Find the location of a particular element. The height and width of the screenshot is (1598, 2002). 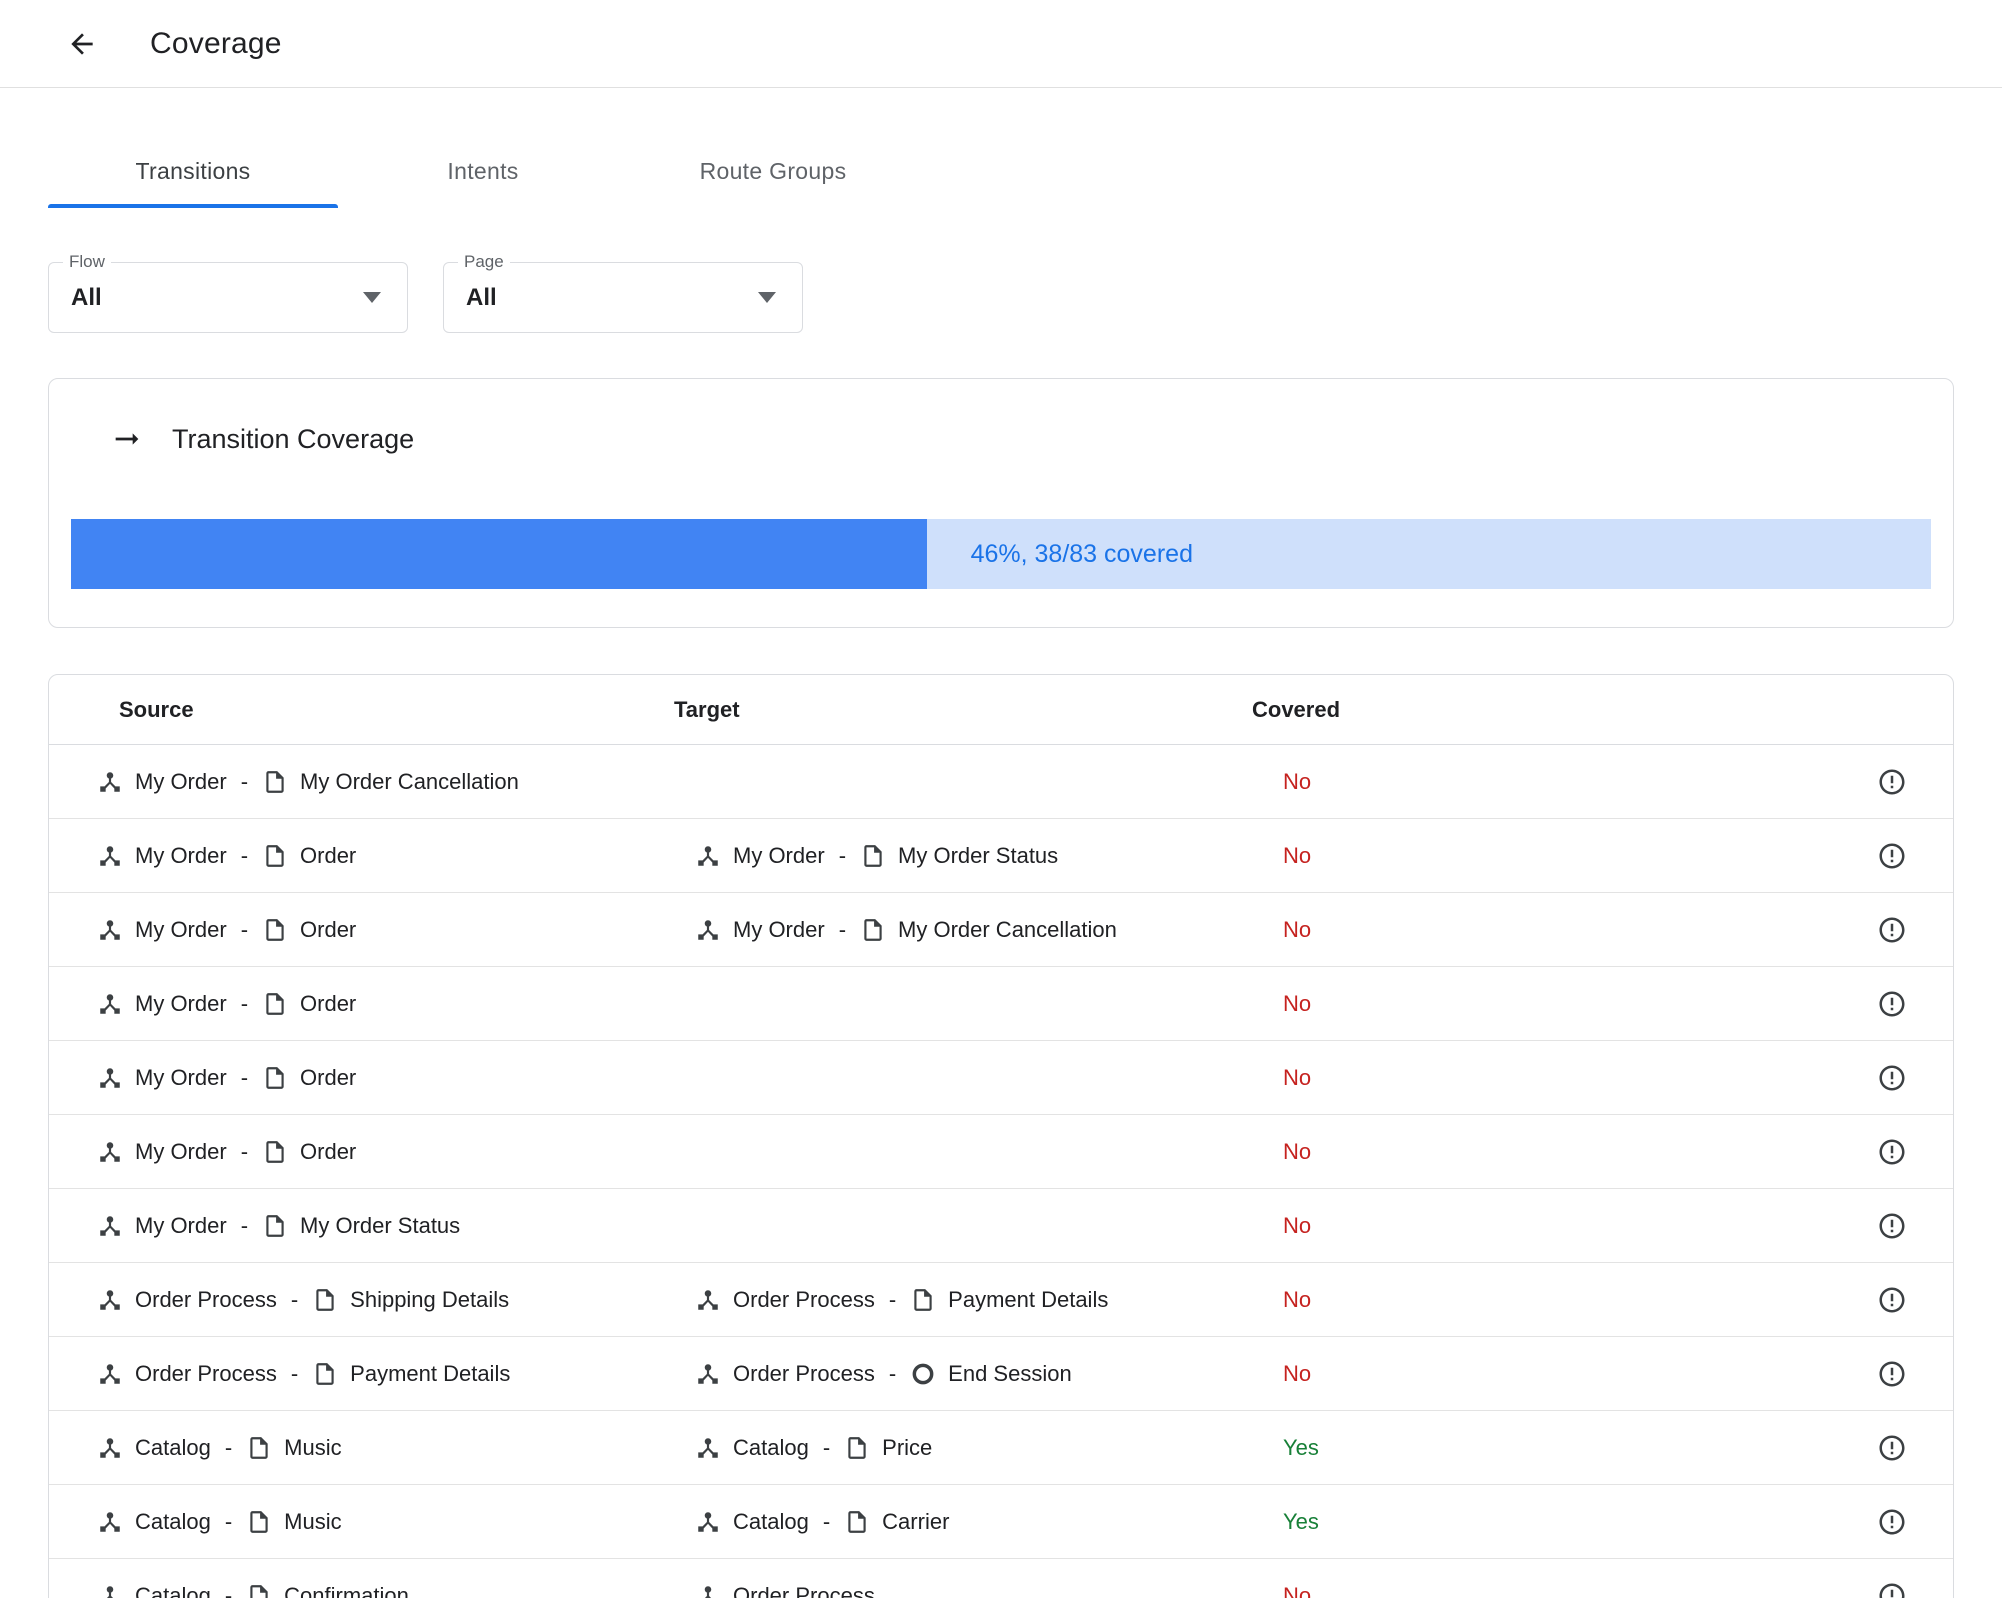

progress-fill is located at coordinates (499, 554).